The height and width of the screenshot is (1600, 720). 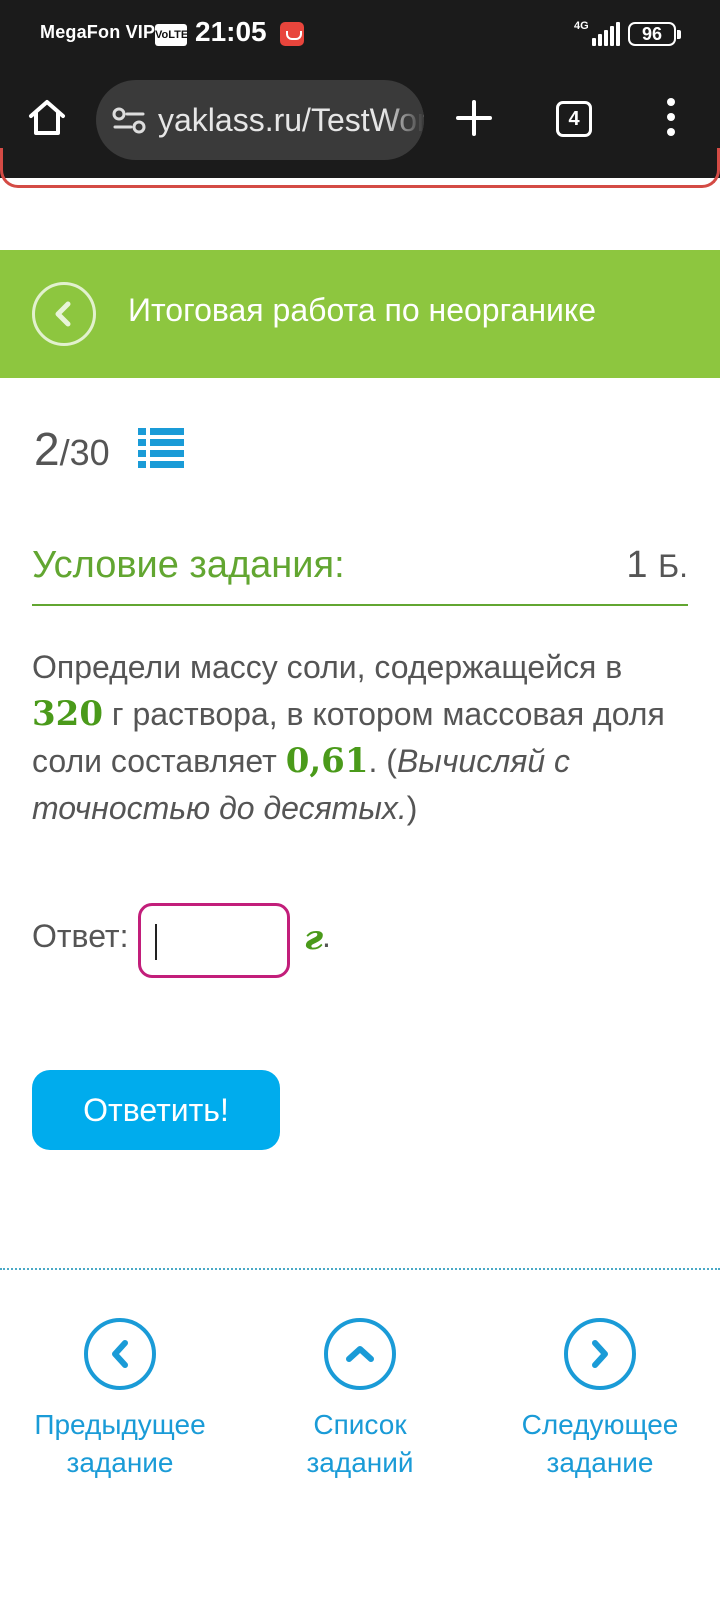 I want to click on task-progress: 2/30, so click(x=72, y=449).